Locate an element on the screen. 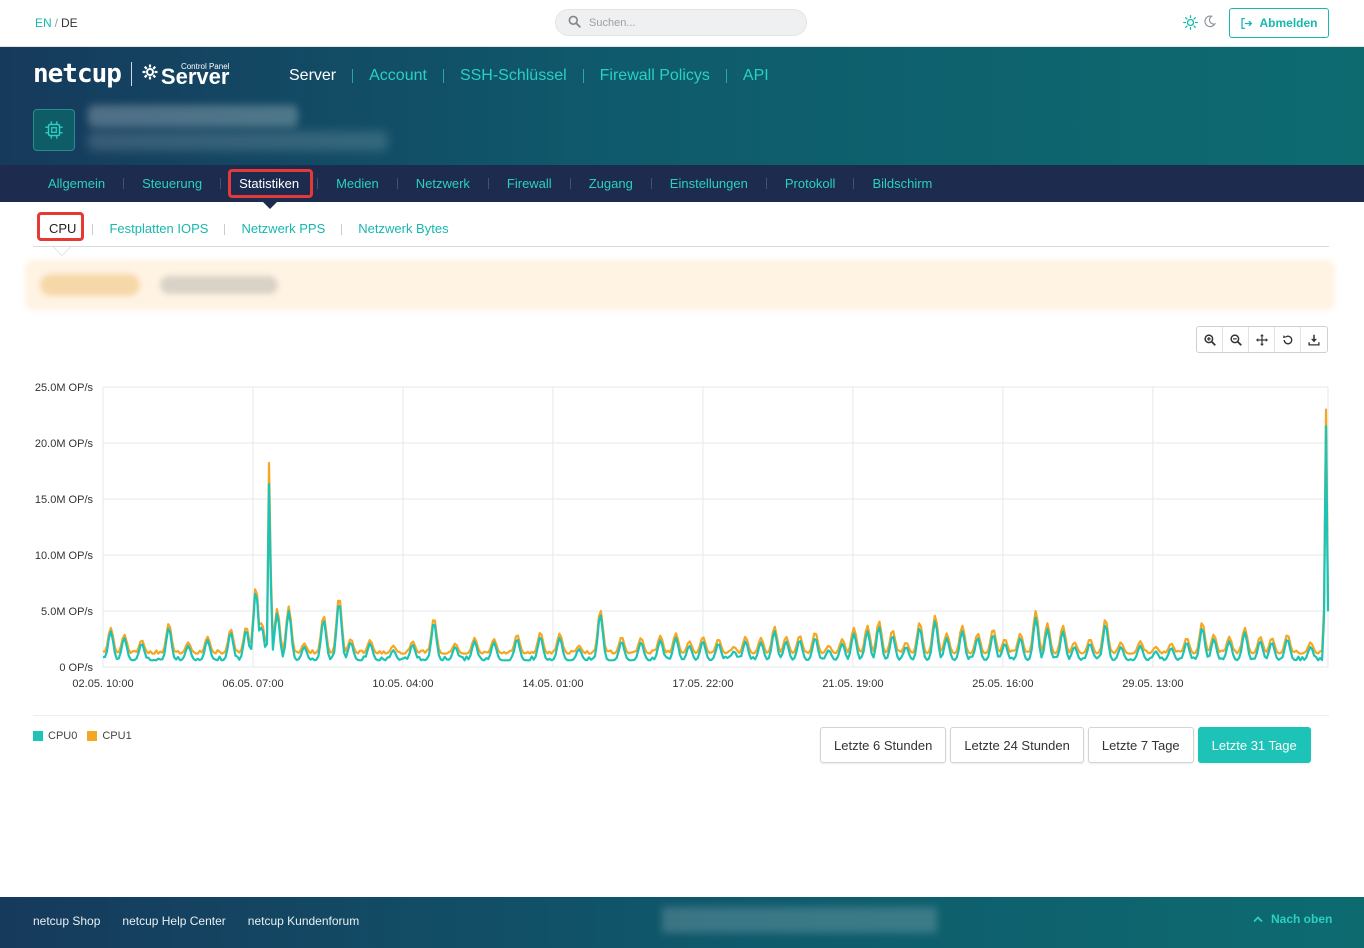 Image resolution: width=1364 pixels, height=948 pixels. footer-link-shop: netcup Shop is located at coordinates (66, 921).